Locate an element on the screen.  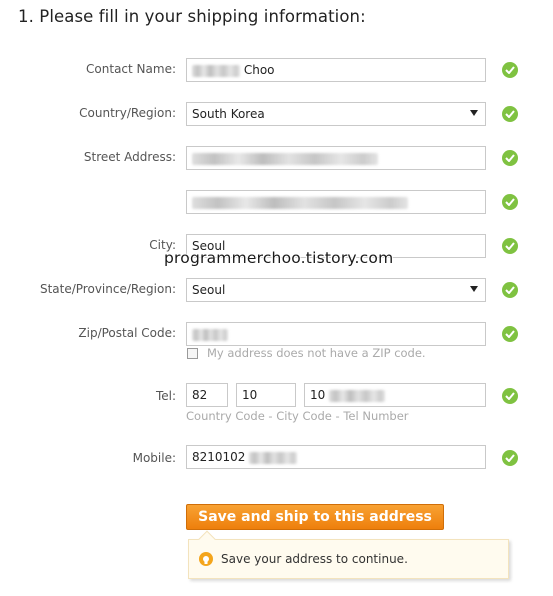
city-label: City: is located at coordinates (162, 245).